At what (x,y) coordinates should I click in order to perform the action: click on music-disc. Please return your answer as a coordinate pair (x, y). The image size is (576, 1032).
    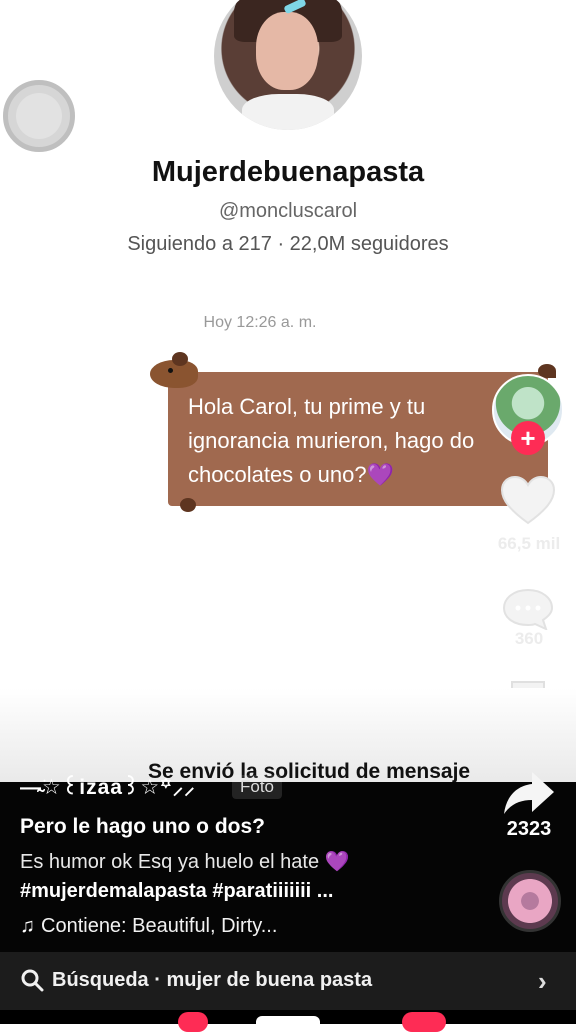
    Looking at the image, I should click on (530, 901).